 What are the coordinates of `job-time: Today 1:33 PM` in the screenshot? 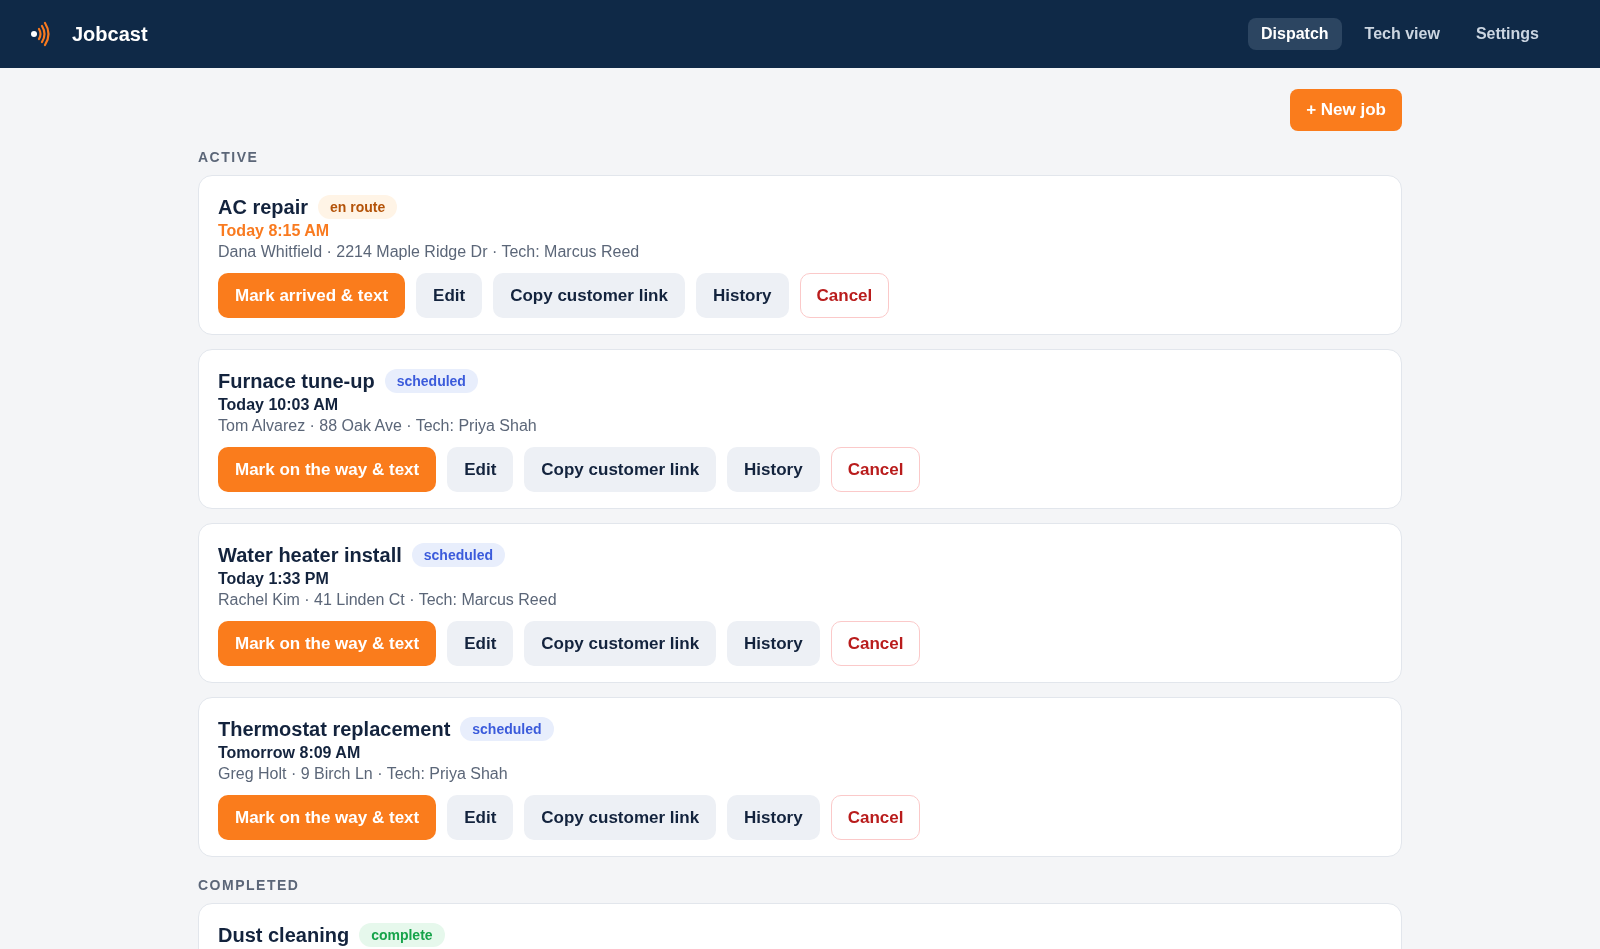 It's located at (274, 579).